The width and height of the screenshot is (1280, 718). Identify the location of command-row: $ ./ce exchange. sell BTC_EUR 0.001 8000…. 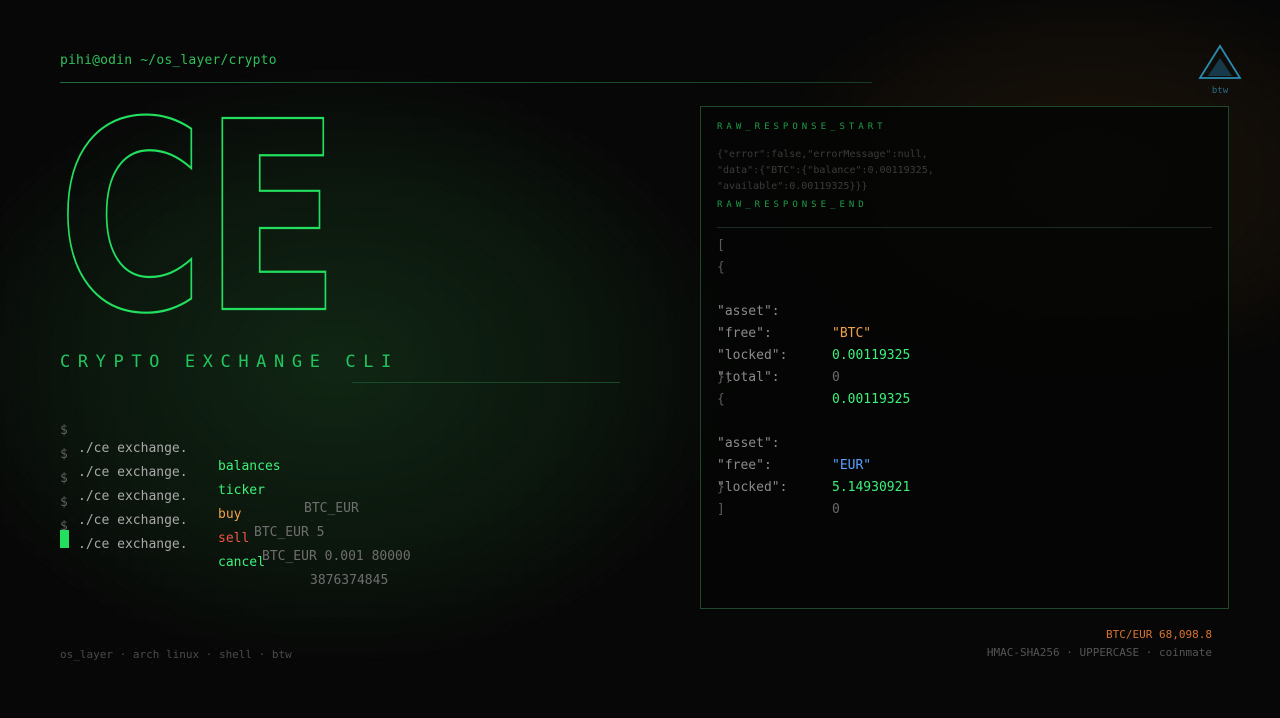
(235, 520).